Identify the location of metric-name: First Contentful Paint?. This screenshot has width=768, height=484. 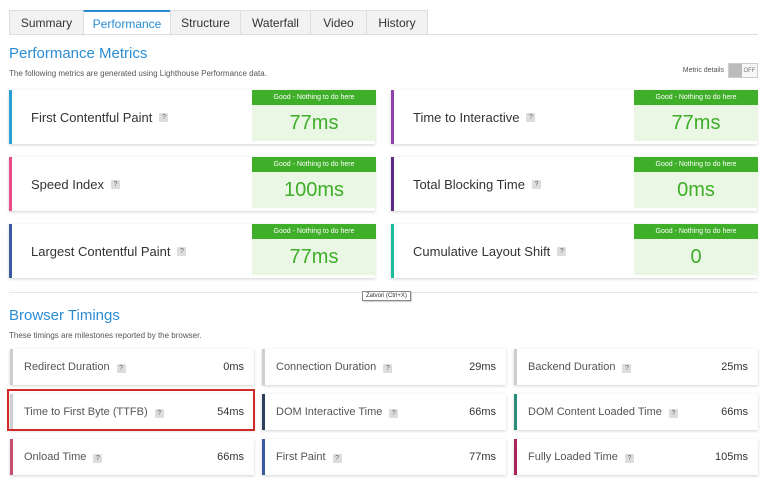
(100, 117).